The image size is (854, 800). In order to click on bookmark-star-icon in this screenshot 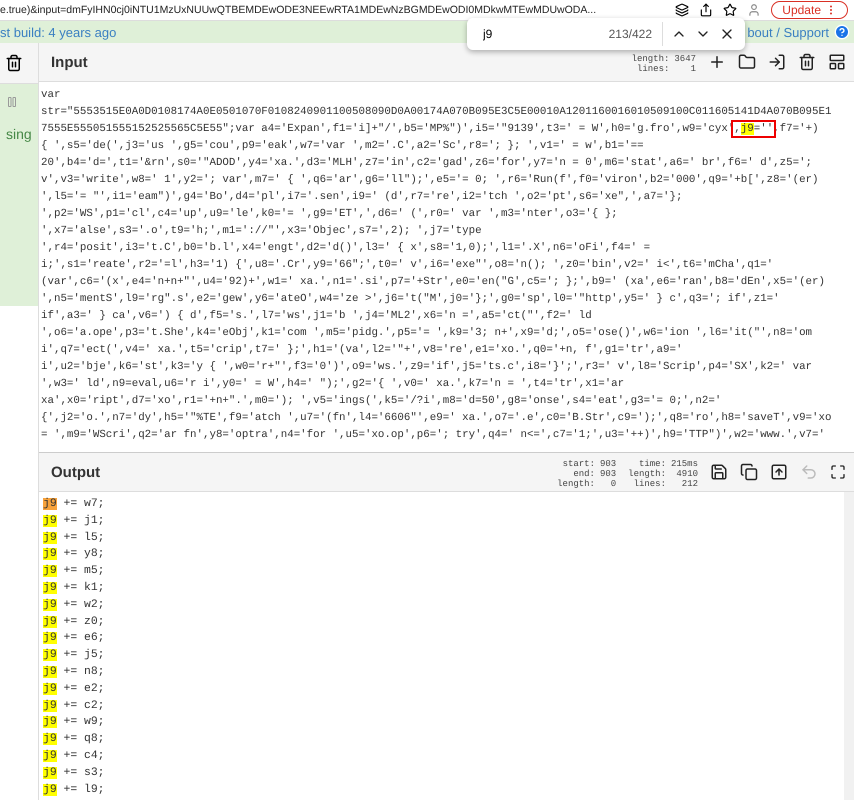, I will do `click(730, 10)`.